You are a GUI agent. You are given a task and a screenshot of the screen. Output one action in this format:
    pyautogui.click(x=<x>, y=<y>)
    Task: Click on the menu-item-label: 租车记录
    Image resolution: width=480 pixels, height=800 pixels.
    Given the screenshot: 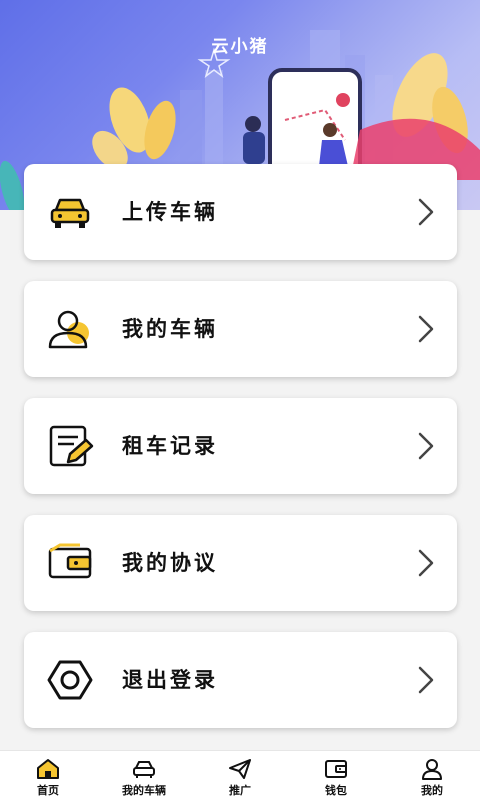 What is the action you would take?
    pyautogui.click(x=170, y=445)
    